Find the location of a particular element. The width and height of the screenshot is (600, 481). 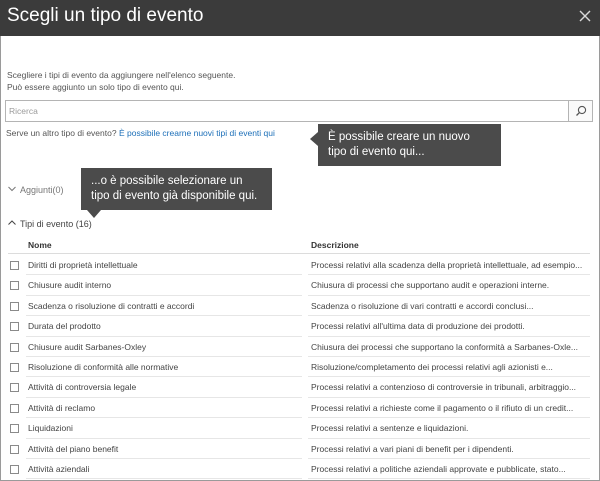

search-box is located at coordinates (299, 111).